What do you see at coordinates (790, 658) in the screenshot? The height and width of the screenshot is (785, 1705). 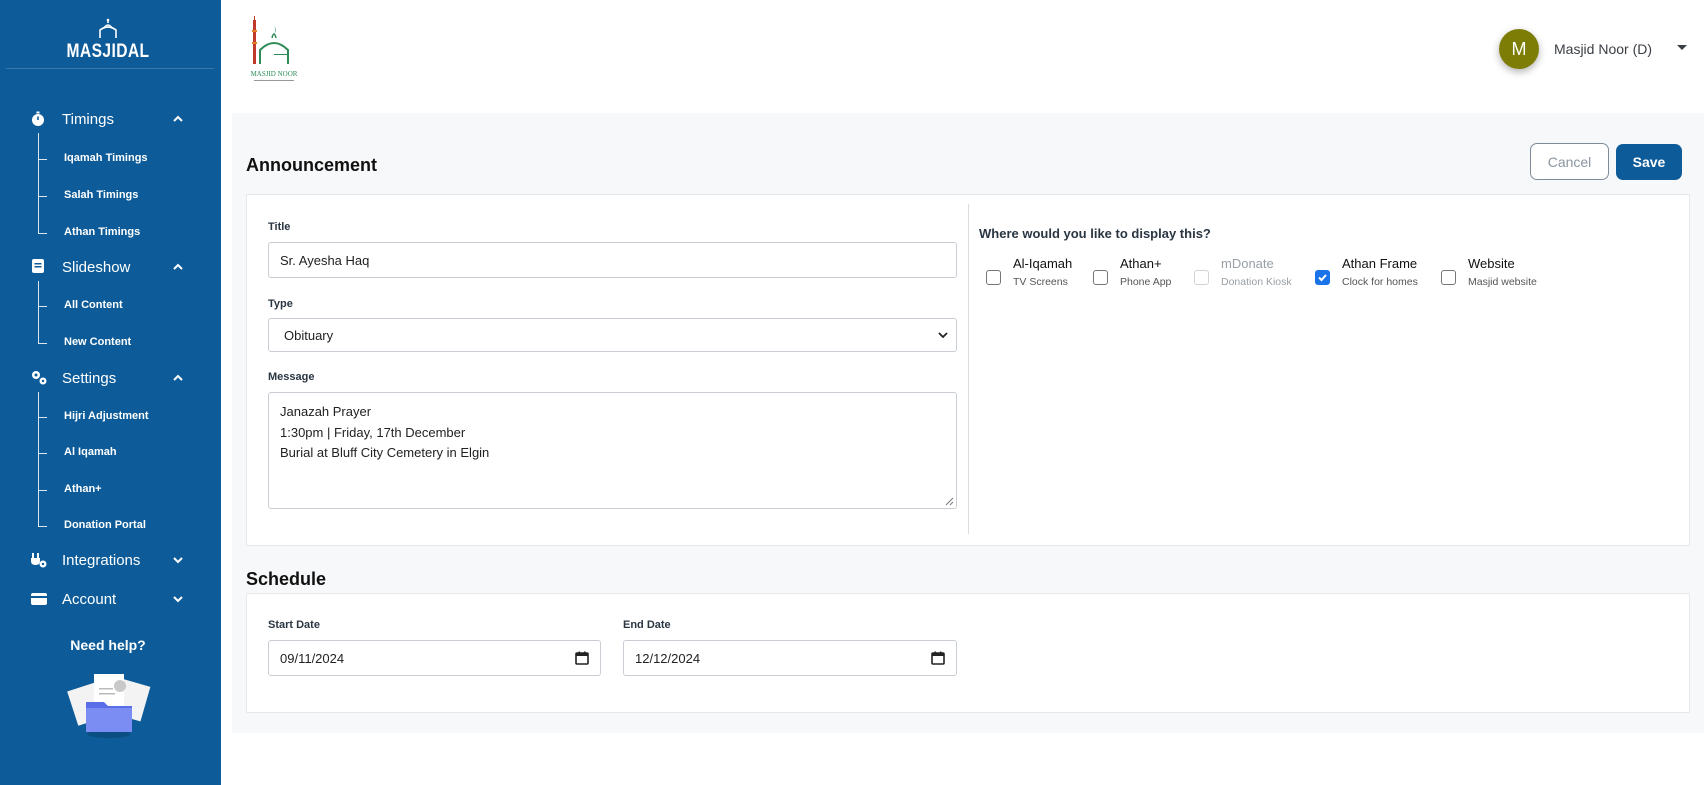 I see `end-date-input: 12/12/2024` at bounding box center [790, 658].